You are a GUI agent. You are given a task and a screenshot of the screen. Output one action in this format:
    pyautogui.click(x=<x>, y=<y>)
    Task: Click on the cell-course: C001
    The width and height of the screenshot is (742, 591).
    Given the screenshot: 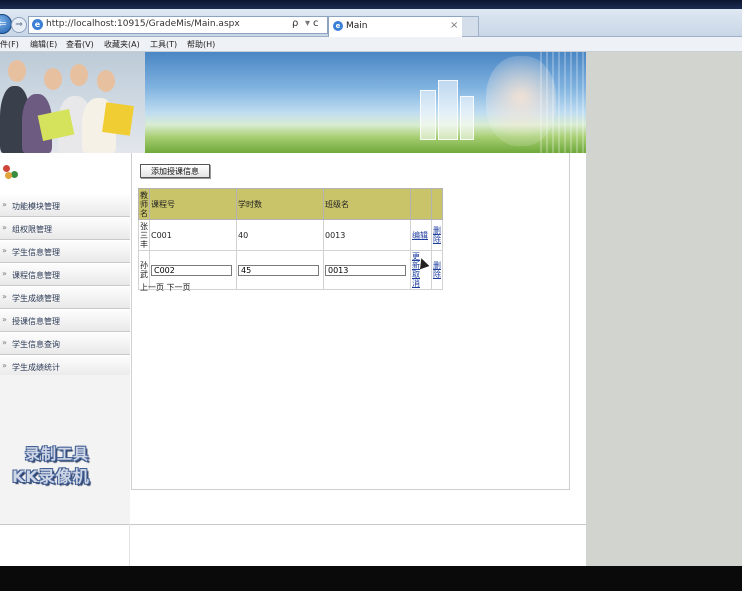 What is the action you would take?
    pyautogui.click(x=193, y=235)
    